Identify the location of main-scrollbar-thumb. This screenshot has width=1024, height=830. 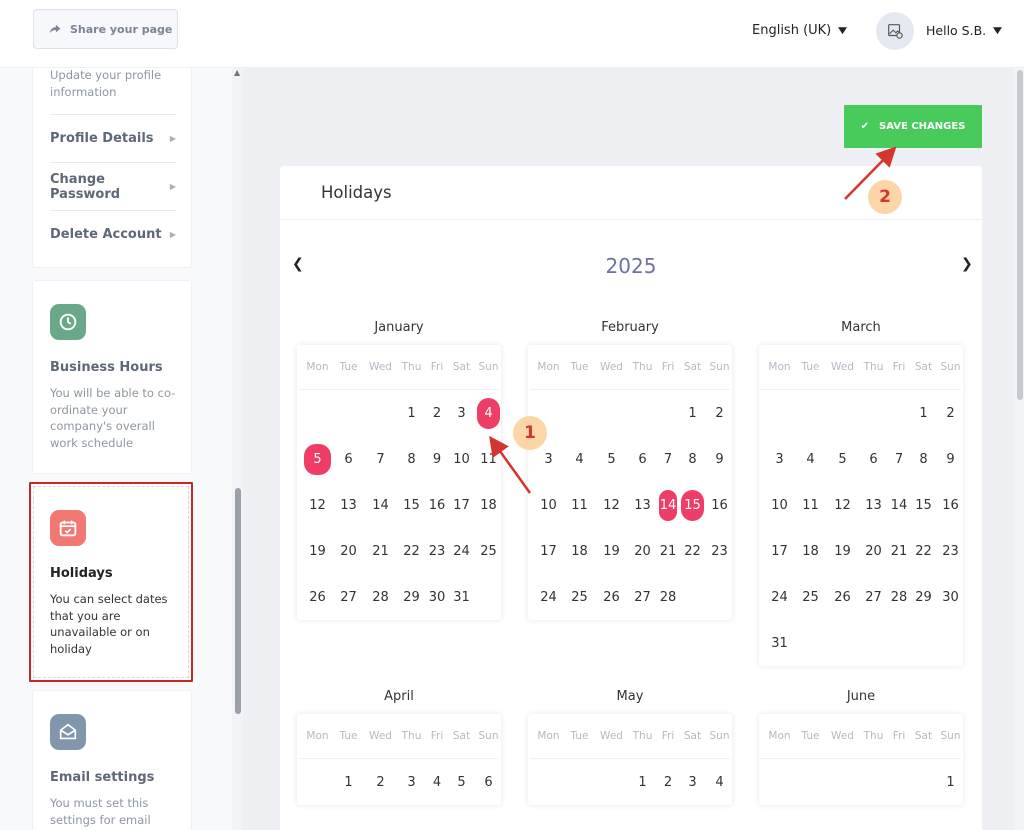
(1020, 235).